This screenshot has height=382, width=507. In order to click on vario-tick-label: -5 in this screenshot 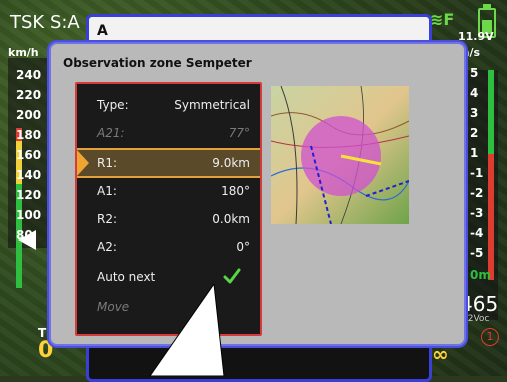, I will do `click(477, 253)`.